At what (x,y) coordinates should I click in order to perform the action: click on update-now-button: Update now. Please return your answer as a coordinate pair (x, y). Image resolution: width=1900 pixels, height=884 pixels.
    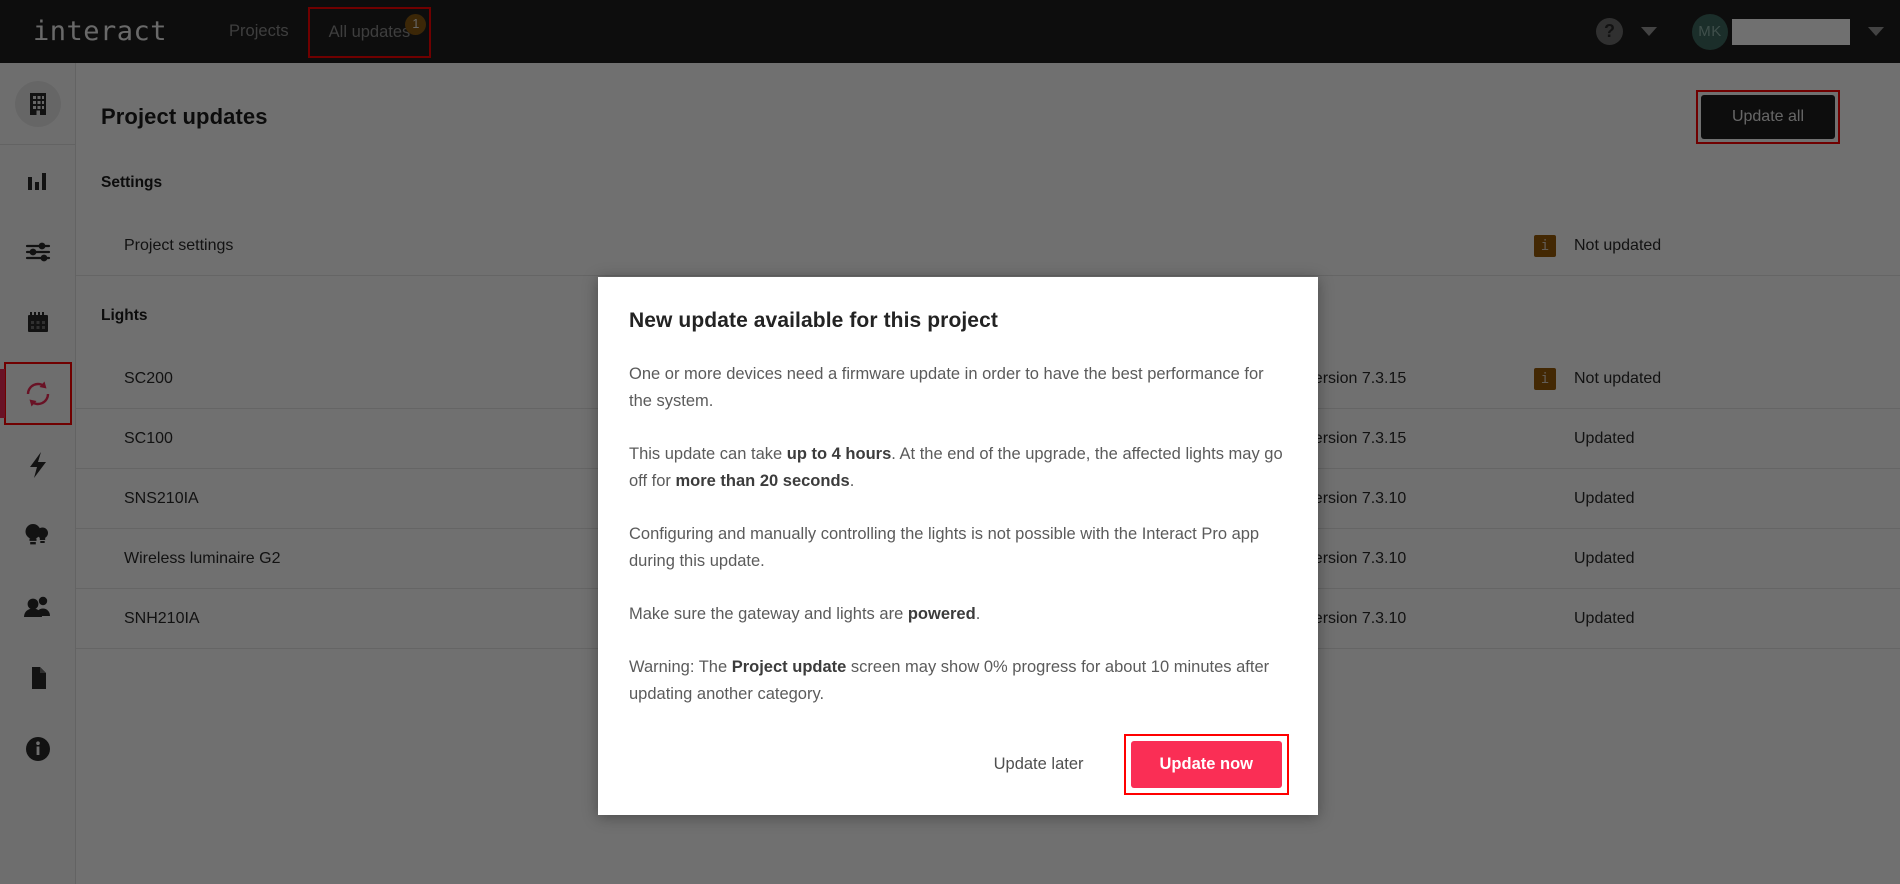
    Looking at the image, I should click on (1206, 764).